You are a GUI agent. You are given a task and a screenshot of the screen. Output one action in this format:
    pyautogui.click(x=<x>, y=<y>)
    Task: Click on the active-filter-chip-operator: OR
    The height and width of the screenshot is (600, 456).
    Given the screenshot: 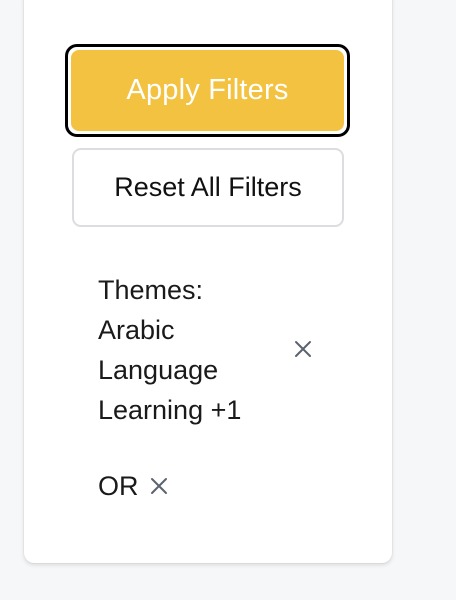 What is the action you would take?
    pyautogui.click(x=118, y=486)
    